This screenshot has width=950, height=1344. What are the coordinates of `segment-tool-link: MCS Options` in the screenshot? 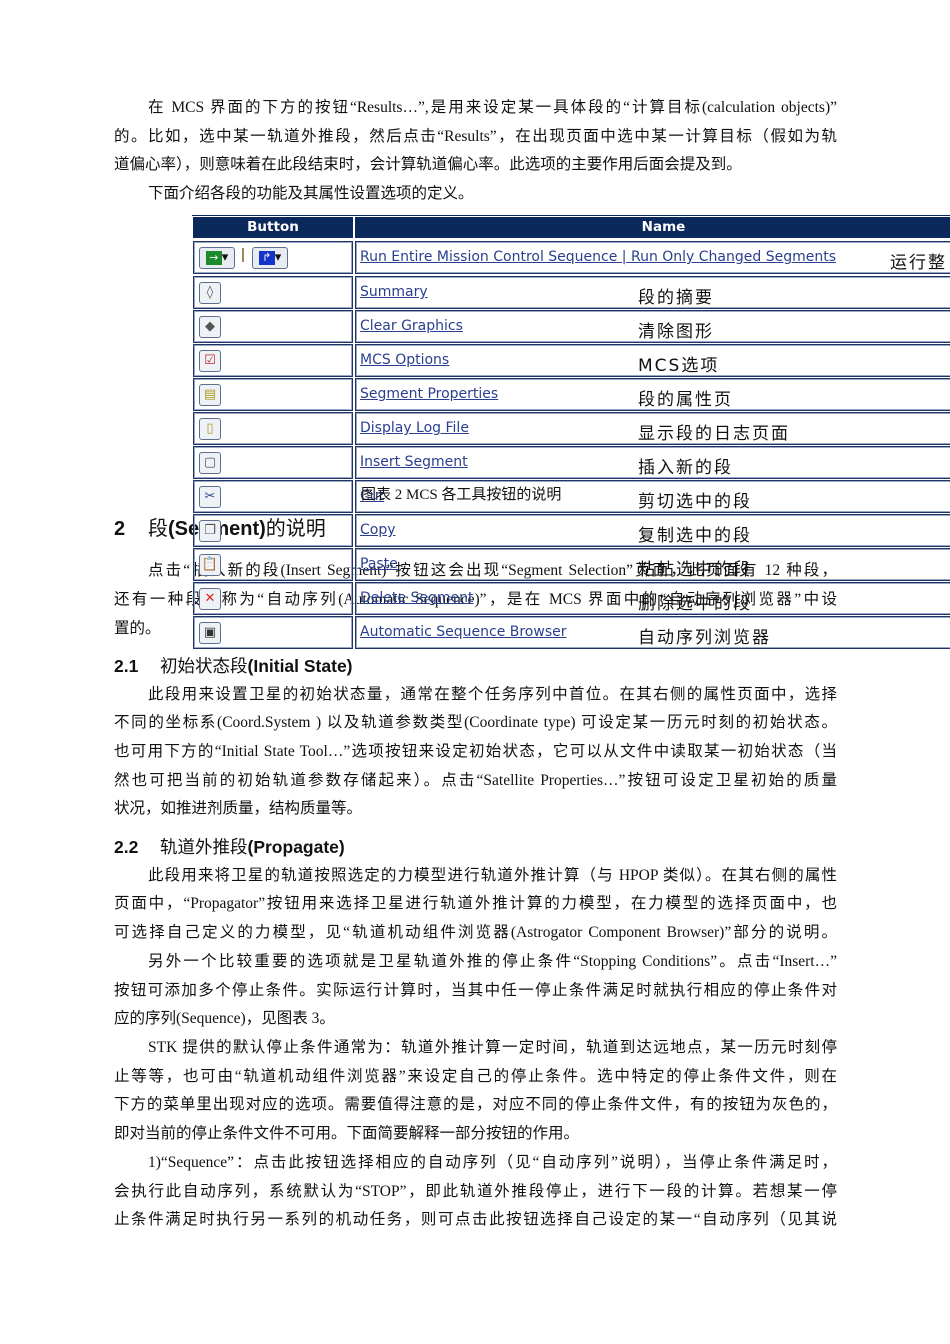 It's located at (404, 360).